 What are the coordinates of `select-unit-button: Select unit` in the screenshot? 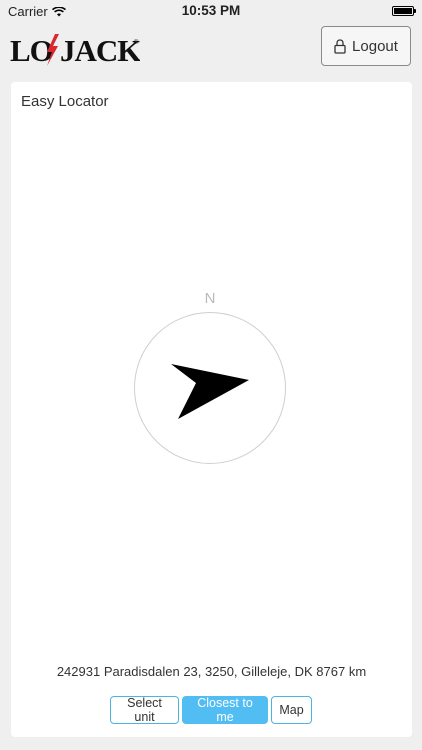 It's located at (144, 710).